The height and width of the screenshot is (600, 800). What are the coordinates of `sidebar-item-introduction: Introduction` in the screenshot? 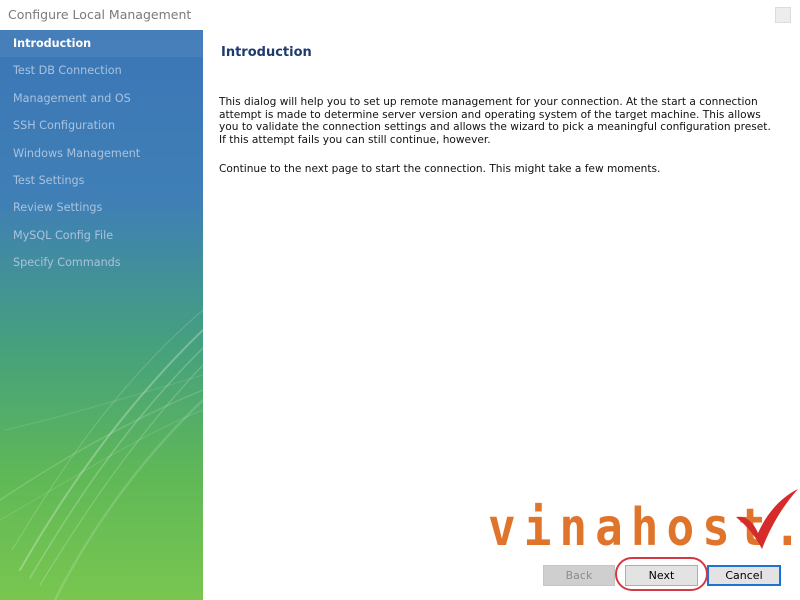 It's located at (101, 44).